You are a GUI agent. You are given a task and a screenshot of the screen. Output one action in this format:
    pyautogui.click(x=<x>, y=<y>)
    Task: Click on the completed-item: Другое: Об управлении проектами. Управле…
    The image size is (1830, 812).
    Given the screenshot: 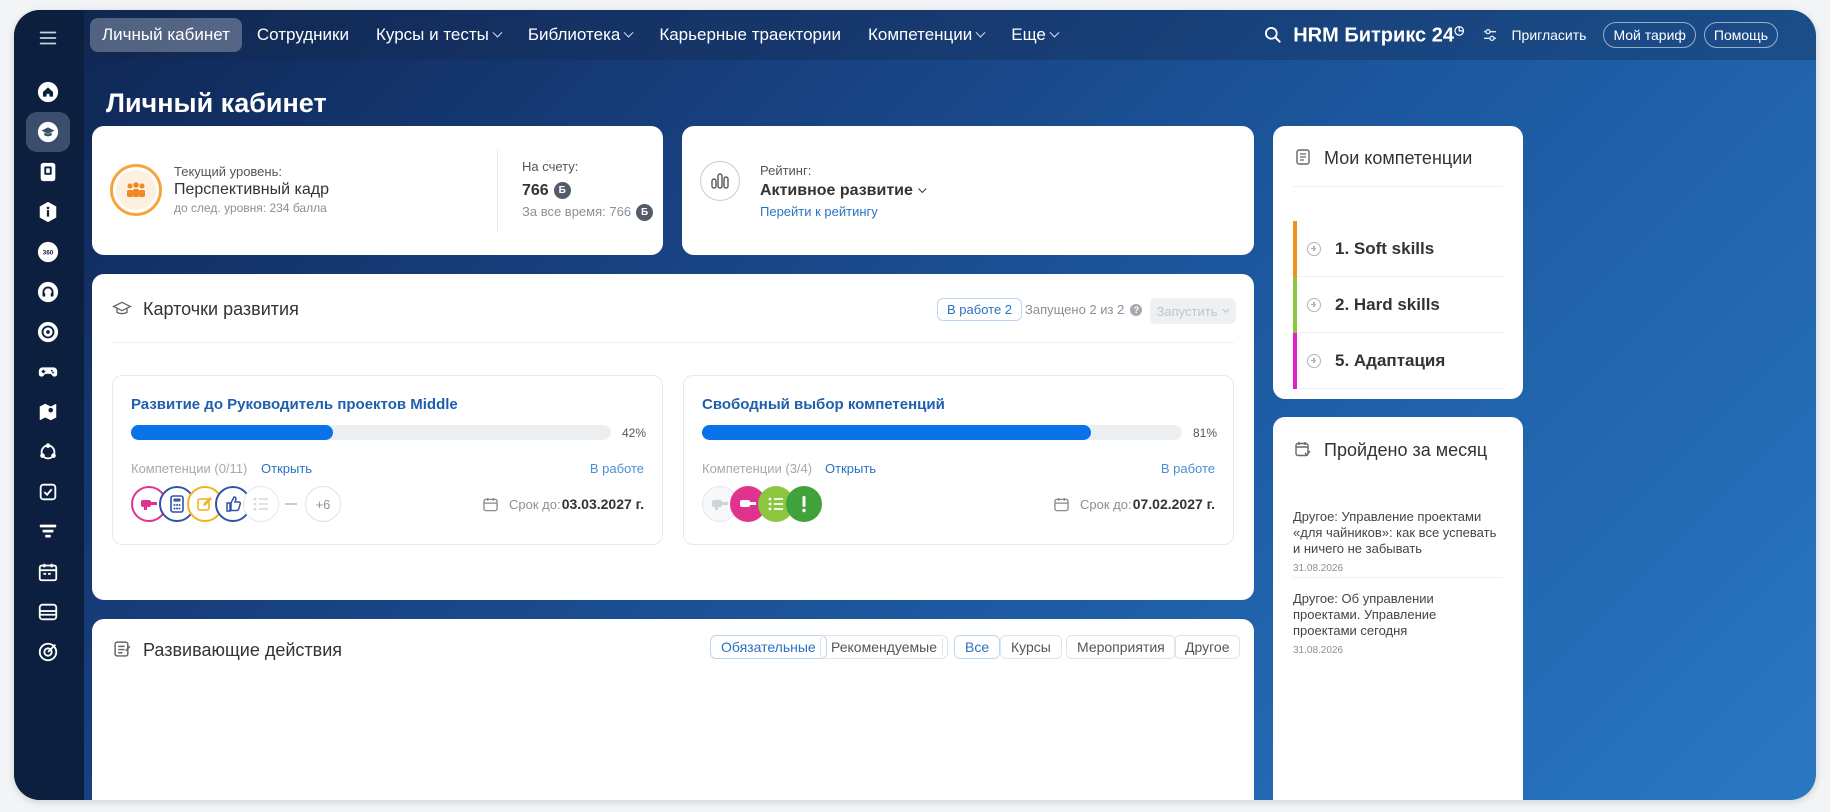 What is the action you would take?
    pyautogui.click(x=1398, y=623)
    